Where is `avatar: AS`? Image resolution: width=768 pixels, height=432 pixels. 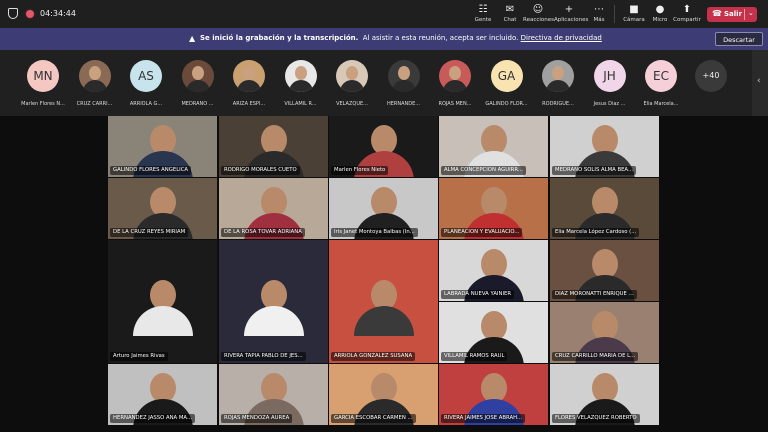 avatar: AS is located at coordinates (146, 76).